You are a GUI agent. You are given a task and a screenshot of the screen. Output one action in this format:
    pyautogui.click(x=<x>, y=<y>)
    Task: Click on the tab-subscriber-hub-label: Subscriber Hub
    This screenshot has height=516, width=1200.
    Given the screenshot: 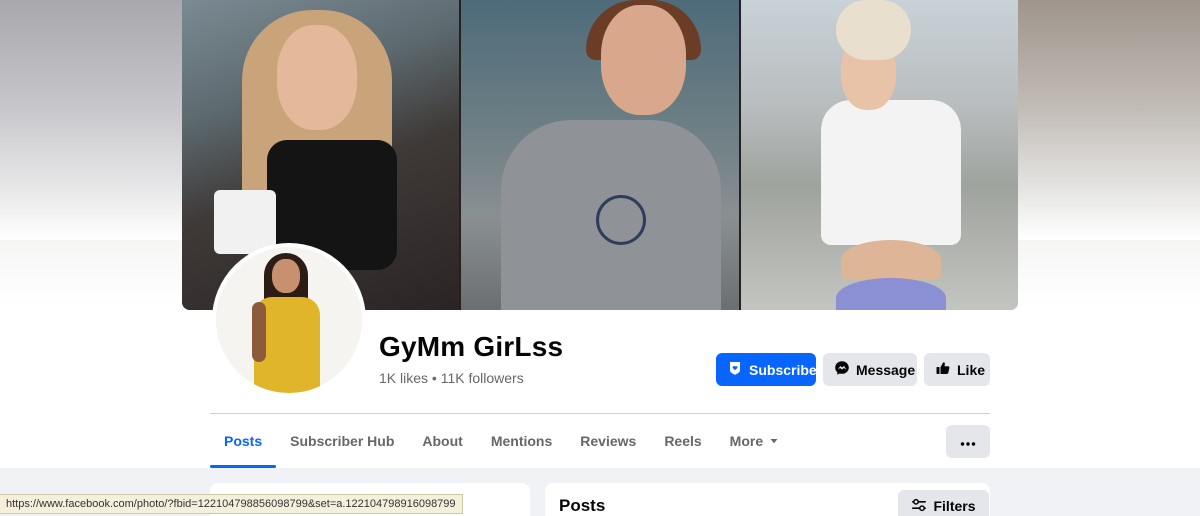 What is the action you would take?
    pyautogui.click(x=342, y=441)
    